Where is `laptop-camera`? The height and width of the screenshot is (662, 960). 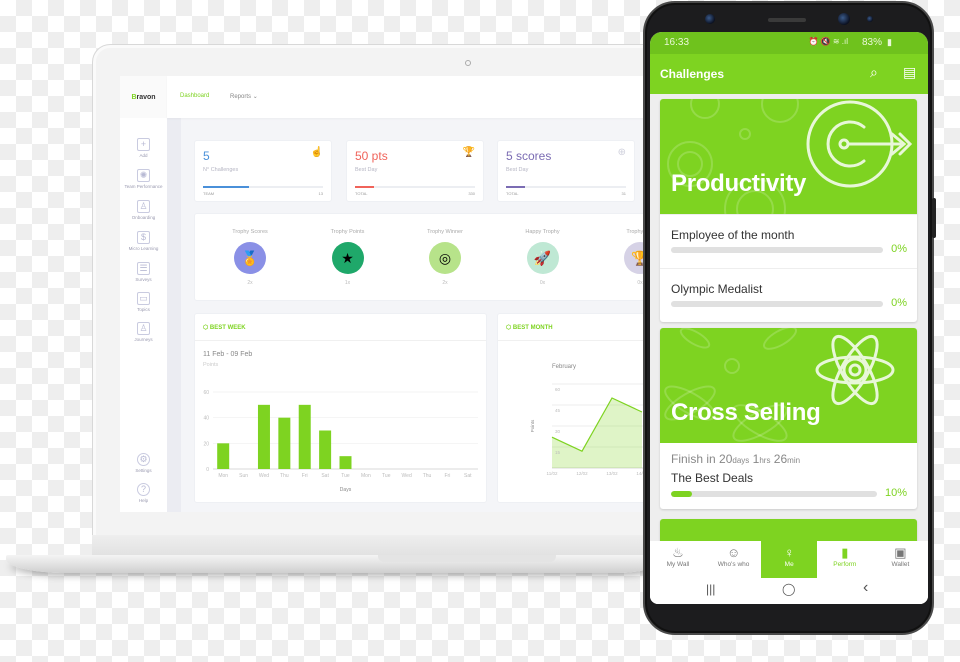 laptop-camera is located at coordinates (468, 63).